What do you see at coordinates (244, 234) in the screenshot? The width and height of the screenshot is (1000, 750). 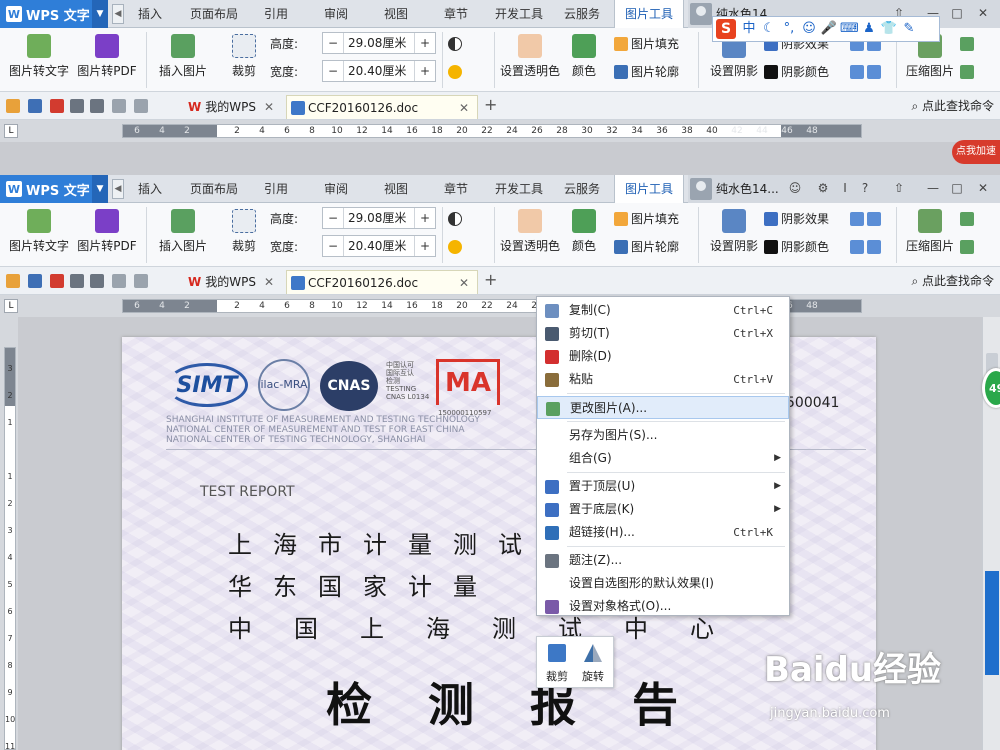 I see `crop-button: 裁剪` at bounding box center [244, 234].